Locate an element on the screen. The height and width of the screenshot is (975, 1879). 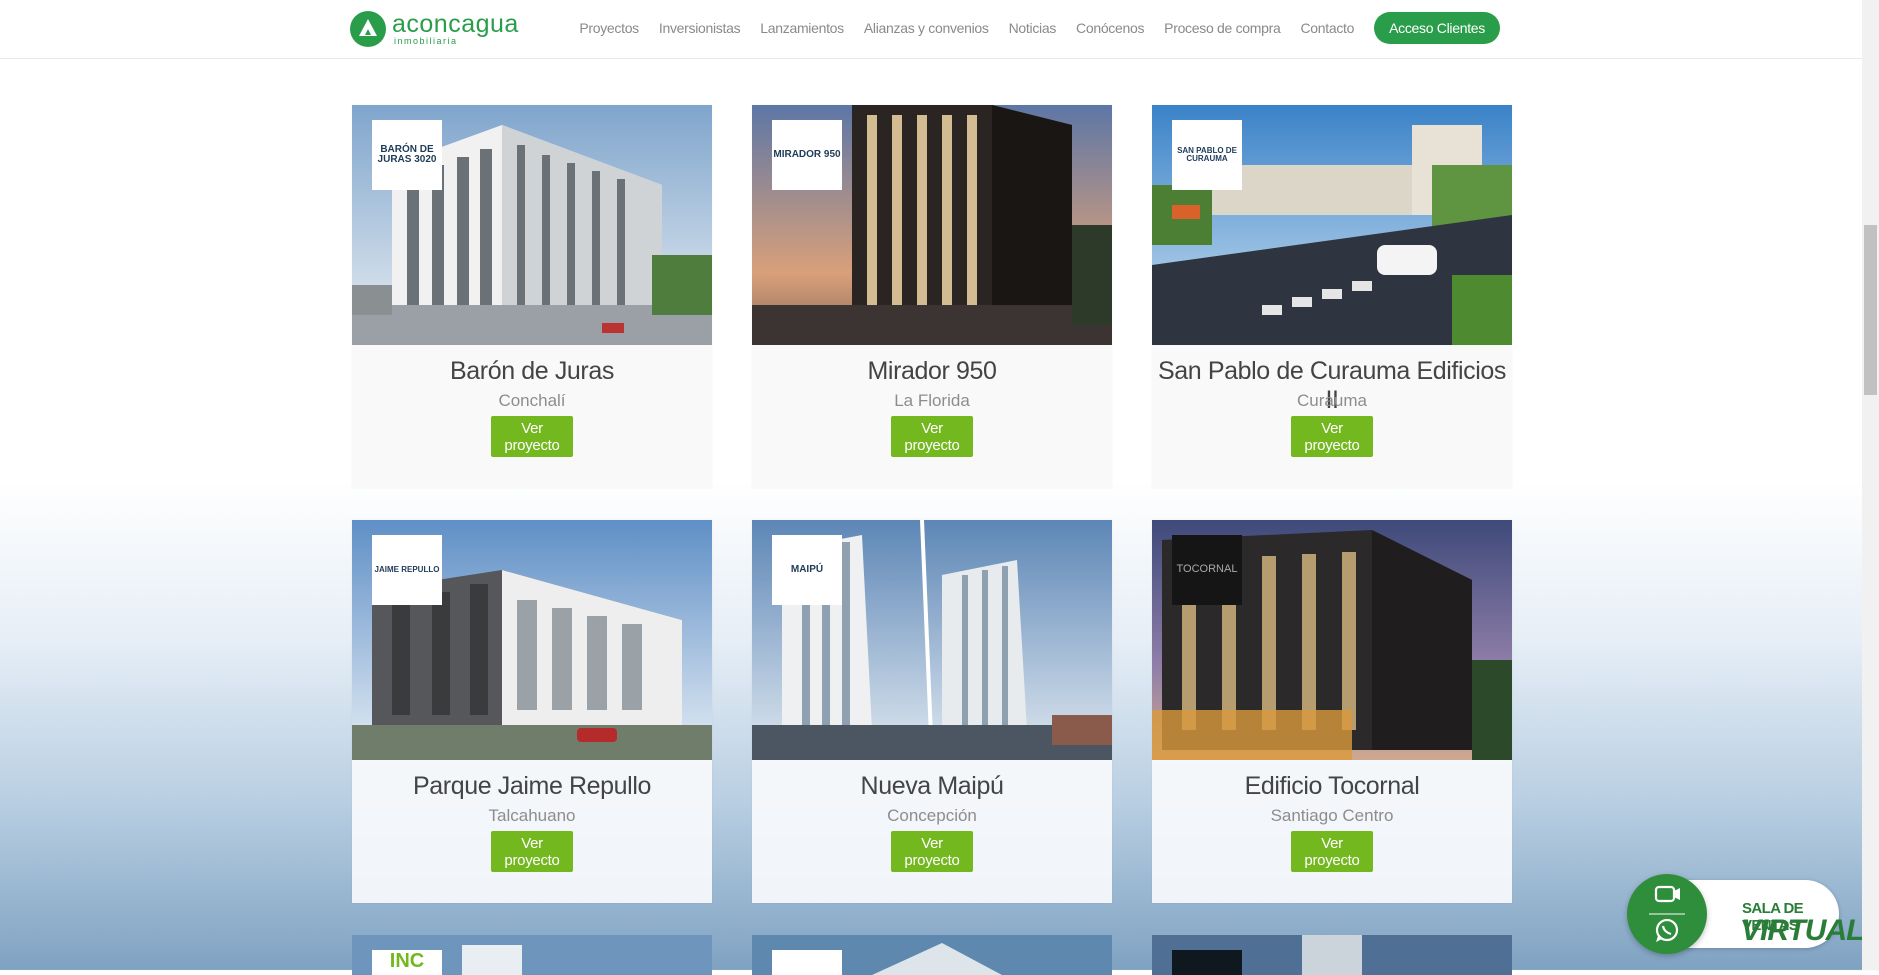
project-card-partial: INC is located at coordinates (532, 955).